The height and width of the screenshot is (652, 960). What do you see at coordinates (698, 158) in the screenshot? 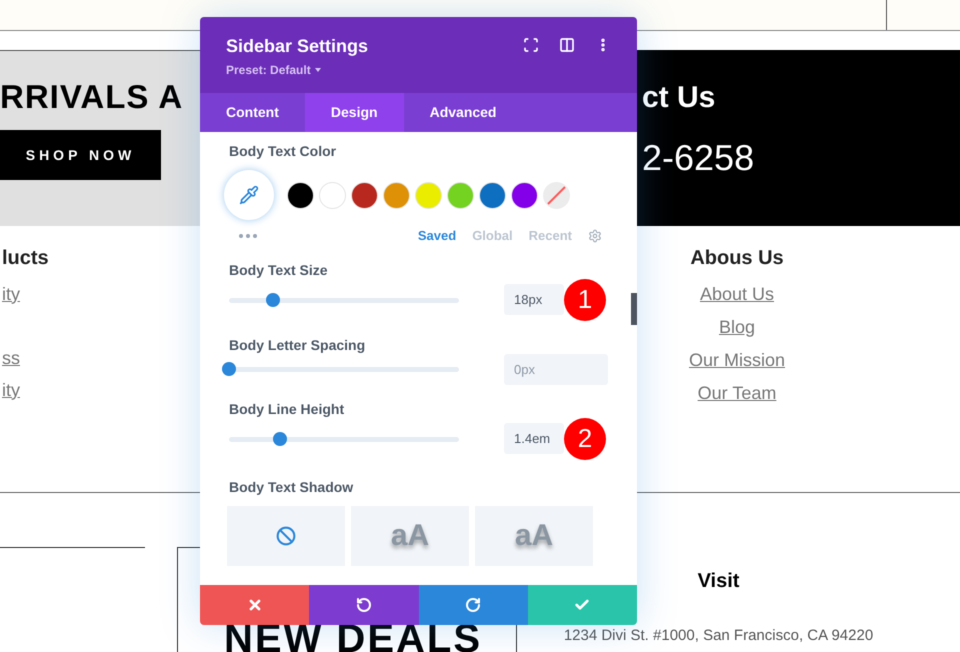
I see `contact-phone: 2-6258` at bounding box center [698, 158].